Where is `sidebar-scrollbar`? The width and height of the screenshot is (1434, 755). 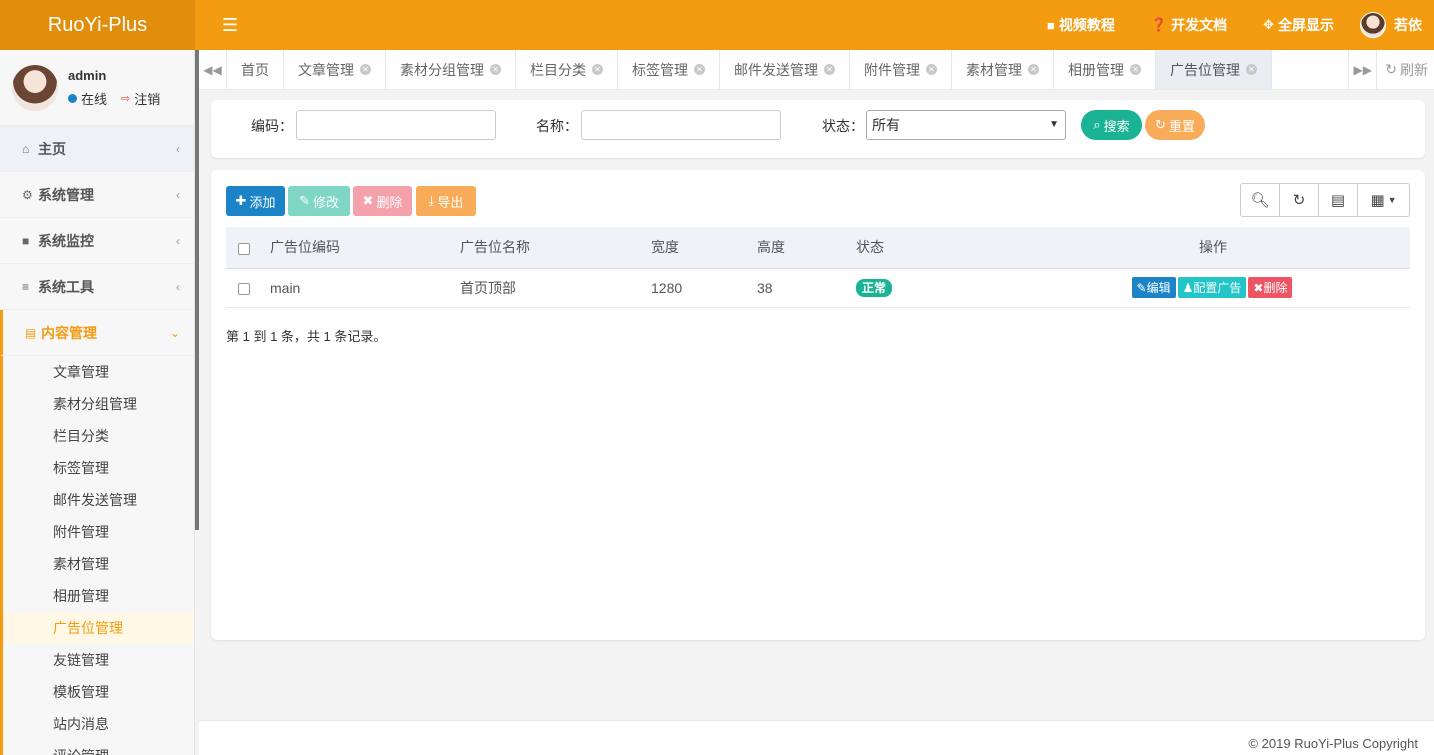
sidebar-scrollbar is located at coordinates (197, 290).